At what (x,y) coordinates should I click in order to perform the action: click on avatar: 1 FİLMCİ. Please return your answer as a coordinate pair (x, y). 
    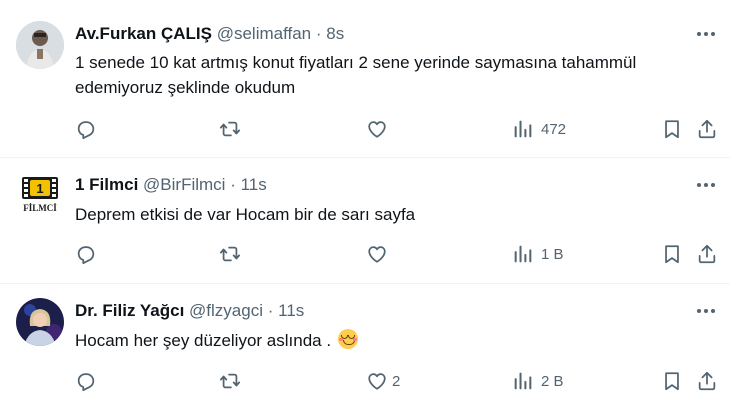
    Looking at the image, I should click on (40, 195).